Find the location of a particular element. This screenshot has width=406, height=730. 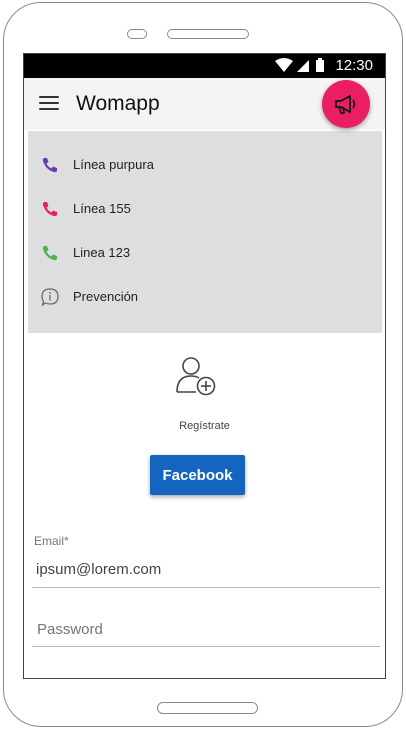

password-underline is located at coordinates (206, 646).